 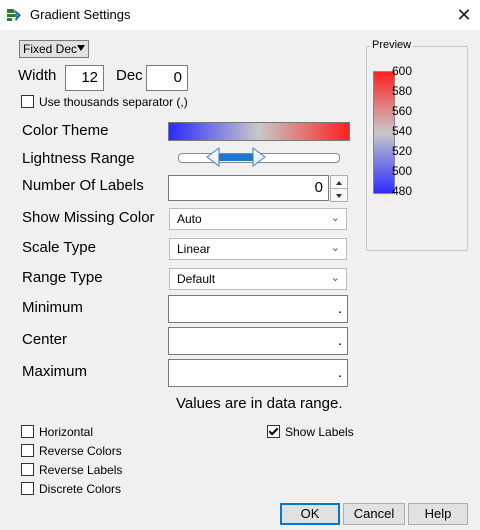 What do you see at coordinates (392, 45) in the screenshot?
I see `preview-title: Preview` at bounding box center [392, 45].